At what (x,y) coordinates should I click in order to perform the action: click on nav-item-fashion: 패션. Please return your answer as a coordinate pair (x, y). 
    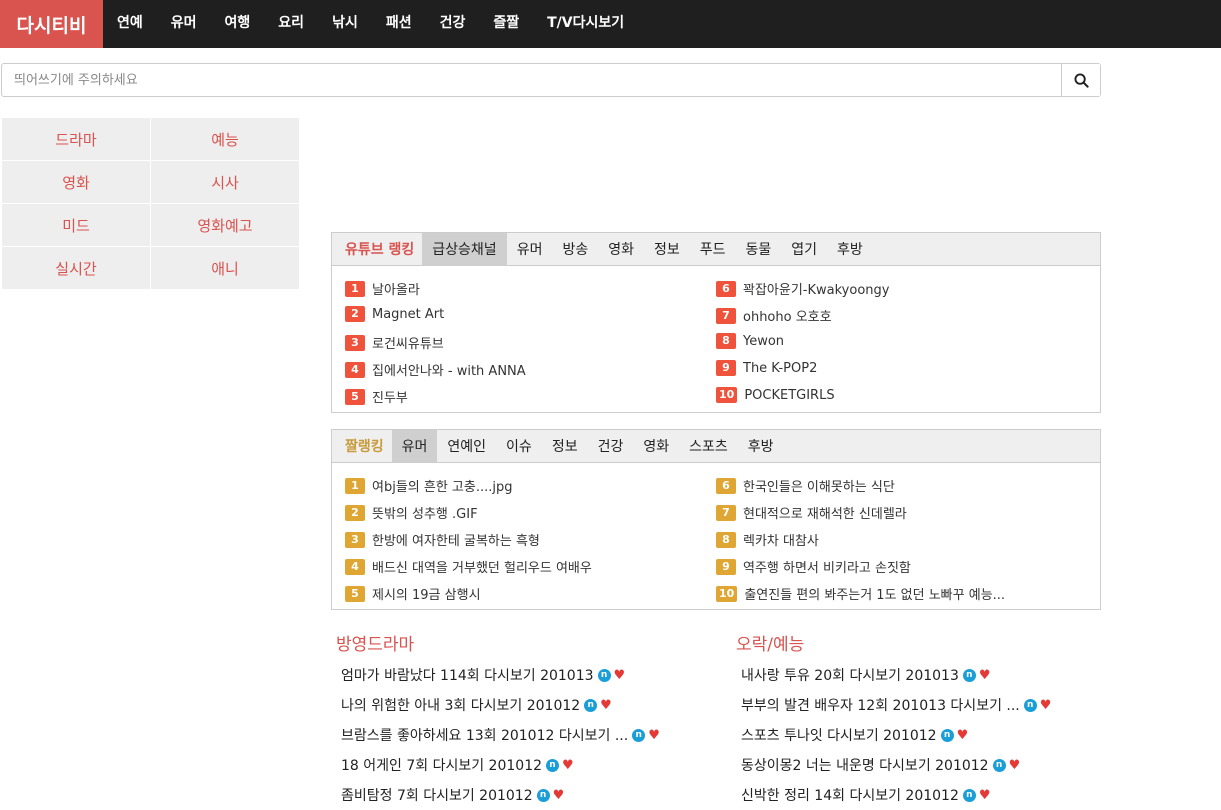
    Looking at the image, I should click on (399, 23).